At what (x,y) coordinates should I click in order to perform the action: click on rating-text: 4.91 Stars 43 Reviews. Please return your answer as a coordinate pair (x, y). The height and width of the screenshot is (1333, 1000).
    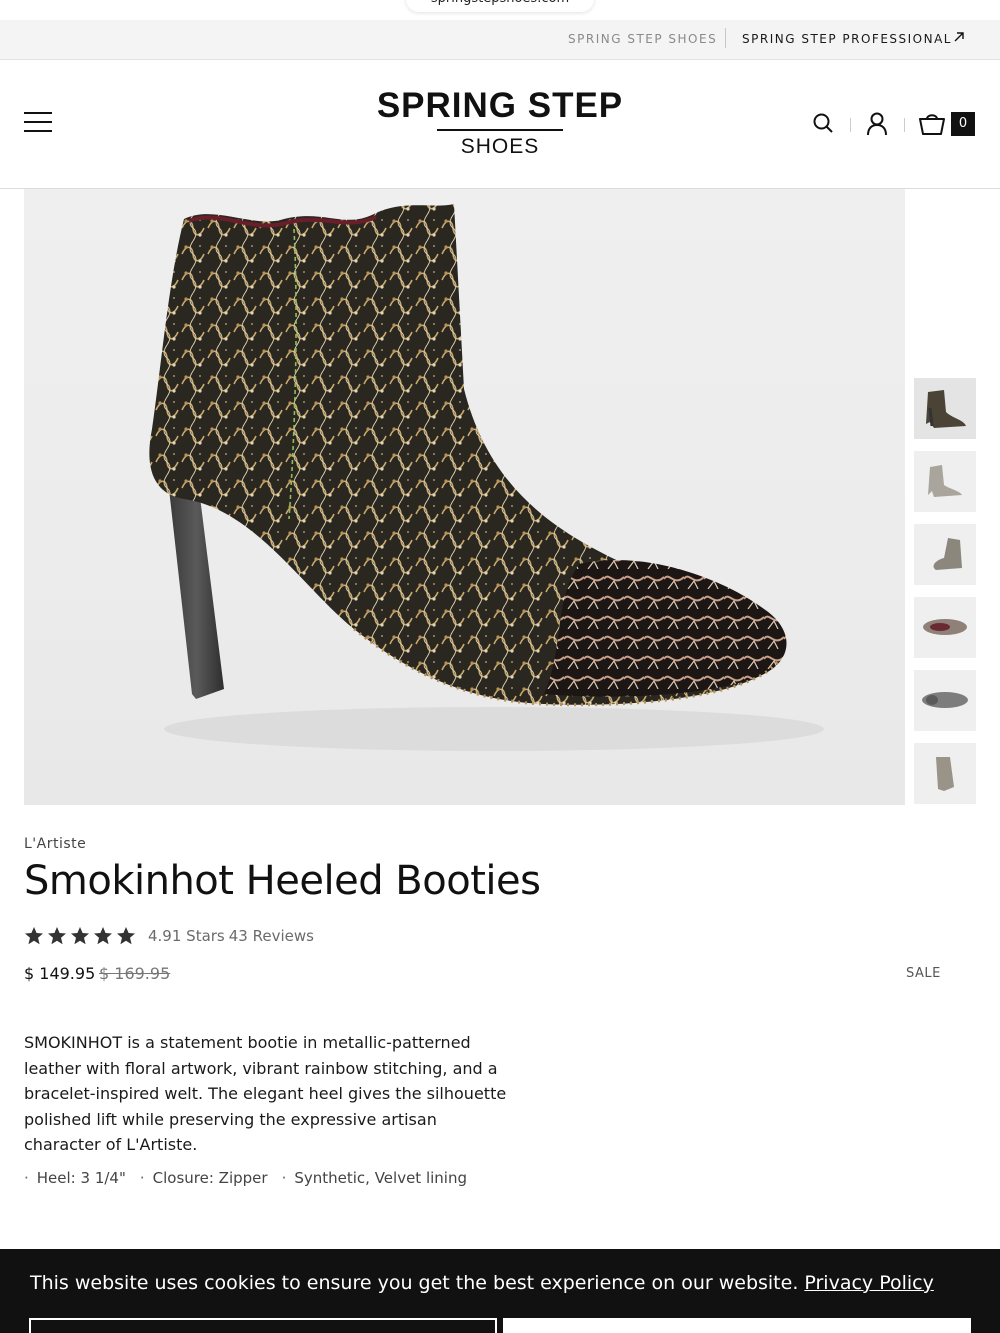
    Looking at the image, I should click on (233, 936).